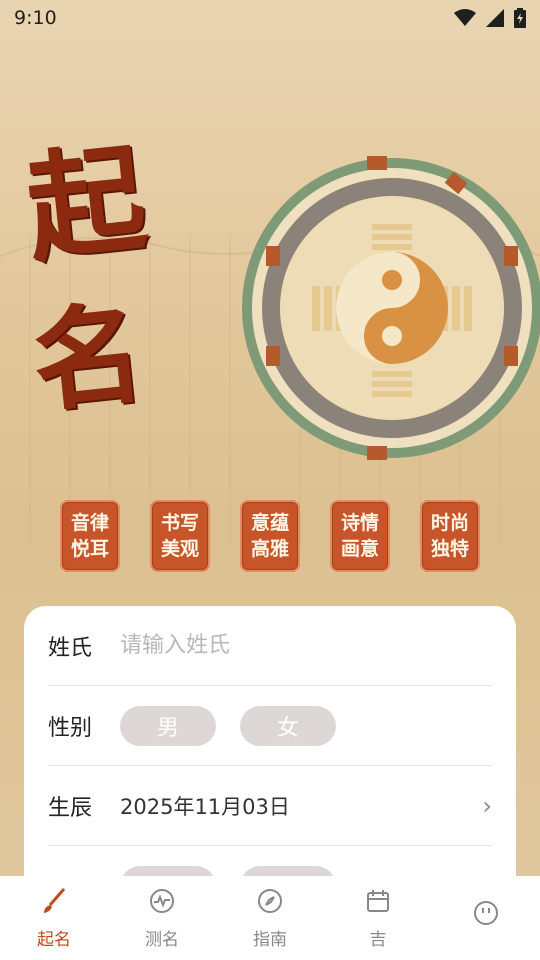  Describe the element at coordinates (486, 915) in the screenshot. I see `profile-icon` at that location.